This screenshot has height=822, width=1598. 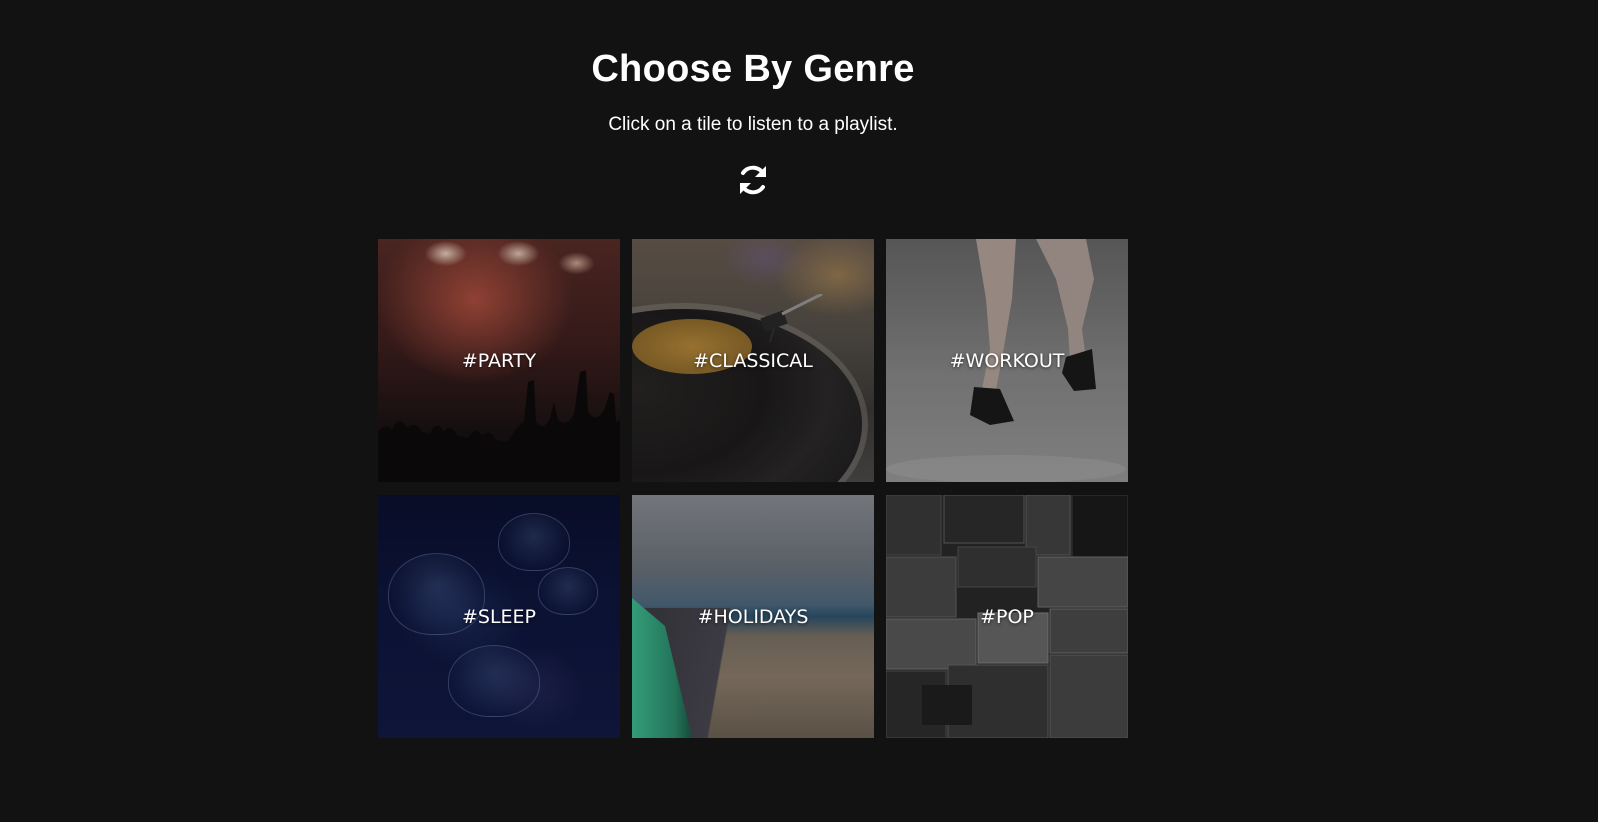 What do you see at coordinates (753, 69) in the screenshot?
I see `page-title: Choose By Genre` at bounding box center [753, 69].